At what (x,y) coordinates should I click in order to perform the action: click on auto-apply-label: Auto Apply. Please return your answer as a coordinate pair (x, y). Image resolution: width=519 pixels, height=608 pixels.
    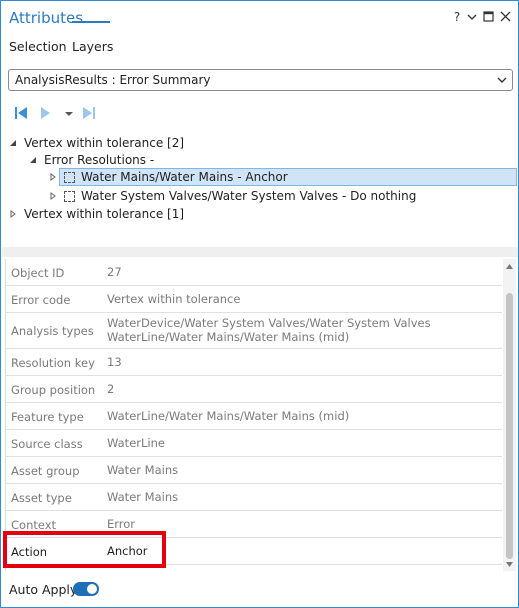
    Looking at the image, I should click on (43, 589).